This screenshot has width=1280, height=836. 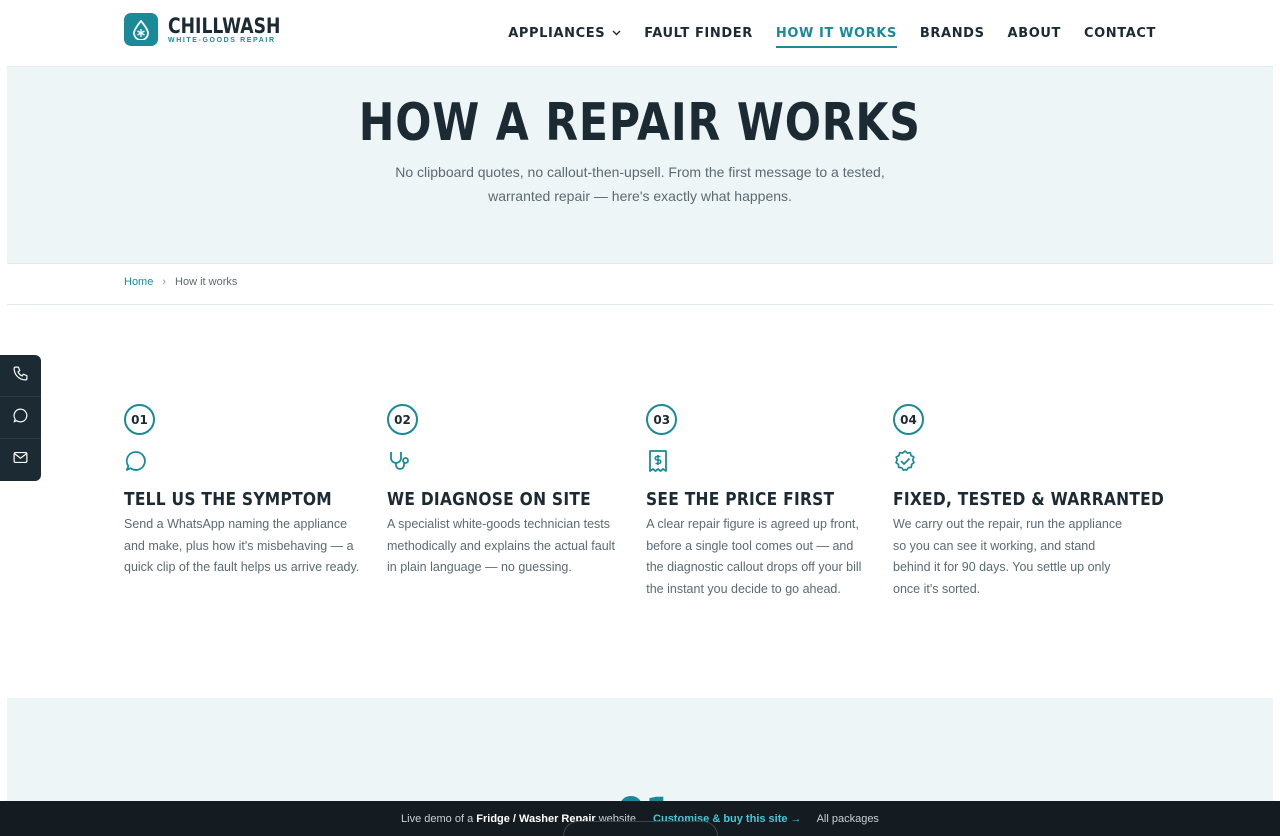 I want to click on nav-fault-finder: FAULT FINDER, so click(x=698, y=33).